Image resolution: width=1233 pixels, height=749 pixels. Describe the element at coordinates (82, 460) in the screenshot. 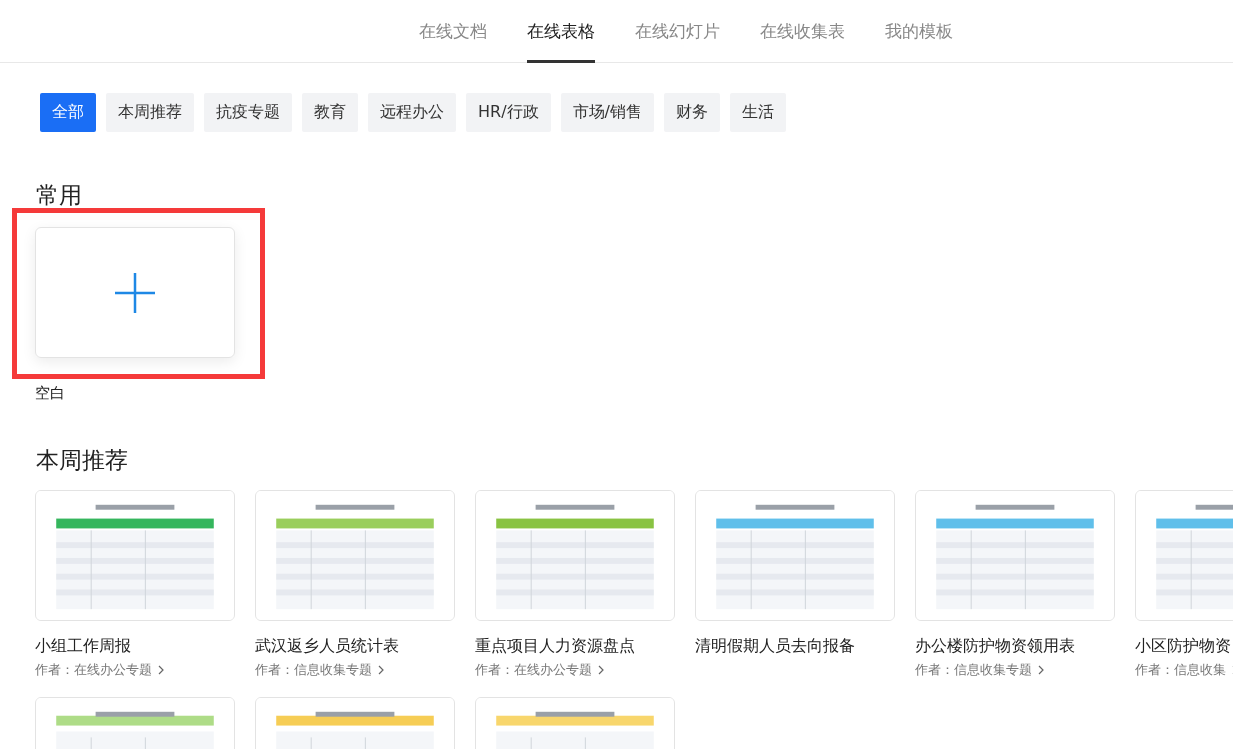

I see `section-heading: 本周推荐` at that location.